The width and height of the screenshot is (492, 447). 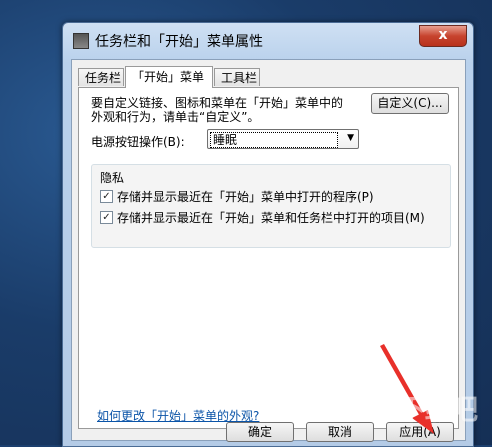 I want to click on annotation-arrow-icon, so click(x=407, y=389).